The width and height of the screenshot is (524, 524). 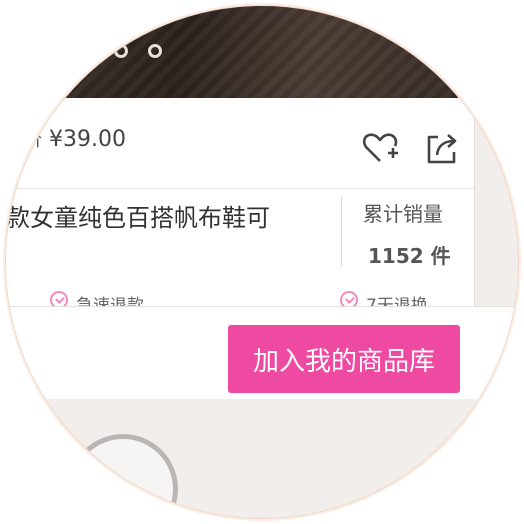 What do you see at coordinates (240, 151) in the screenshot?
I see `price-row: 售价 ¥39.00` at bounding box center [240, 151].